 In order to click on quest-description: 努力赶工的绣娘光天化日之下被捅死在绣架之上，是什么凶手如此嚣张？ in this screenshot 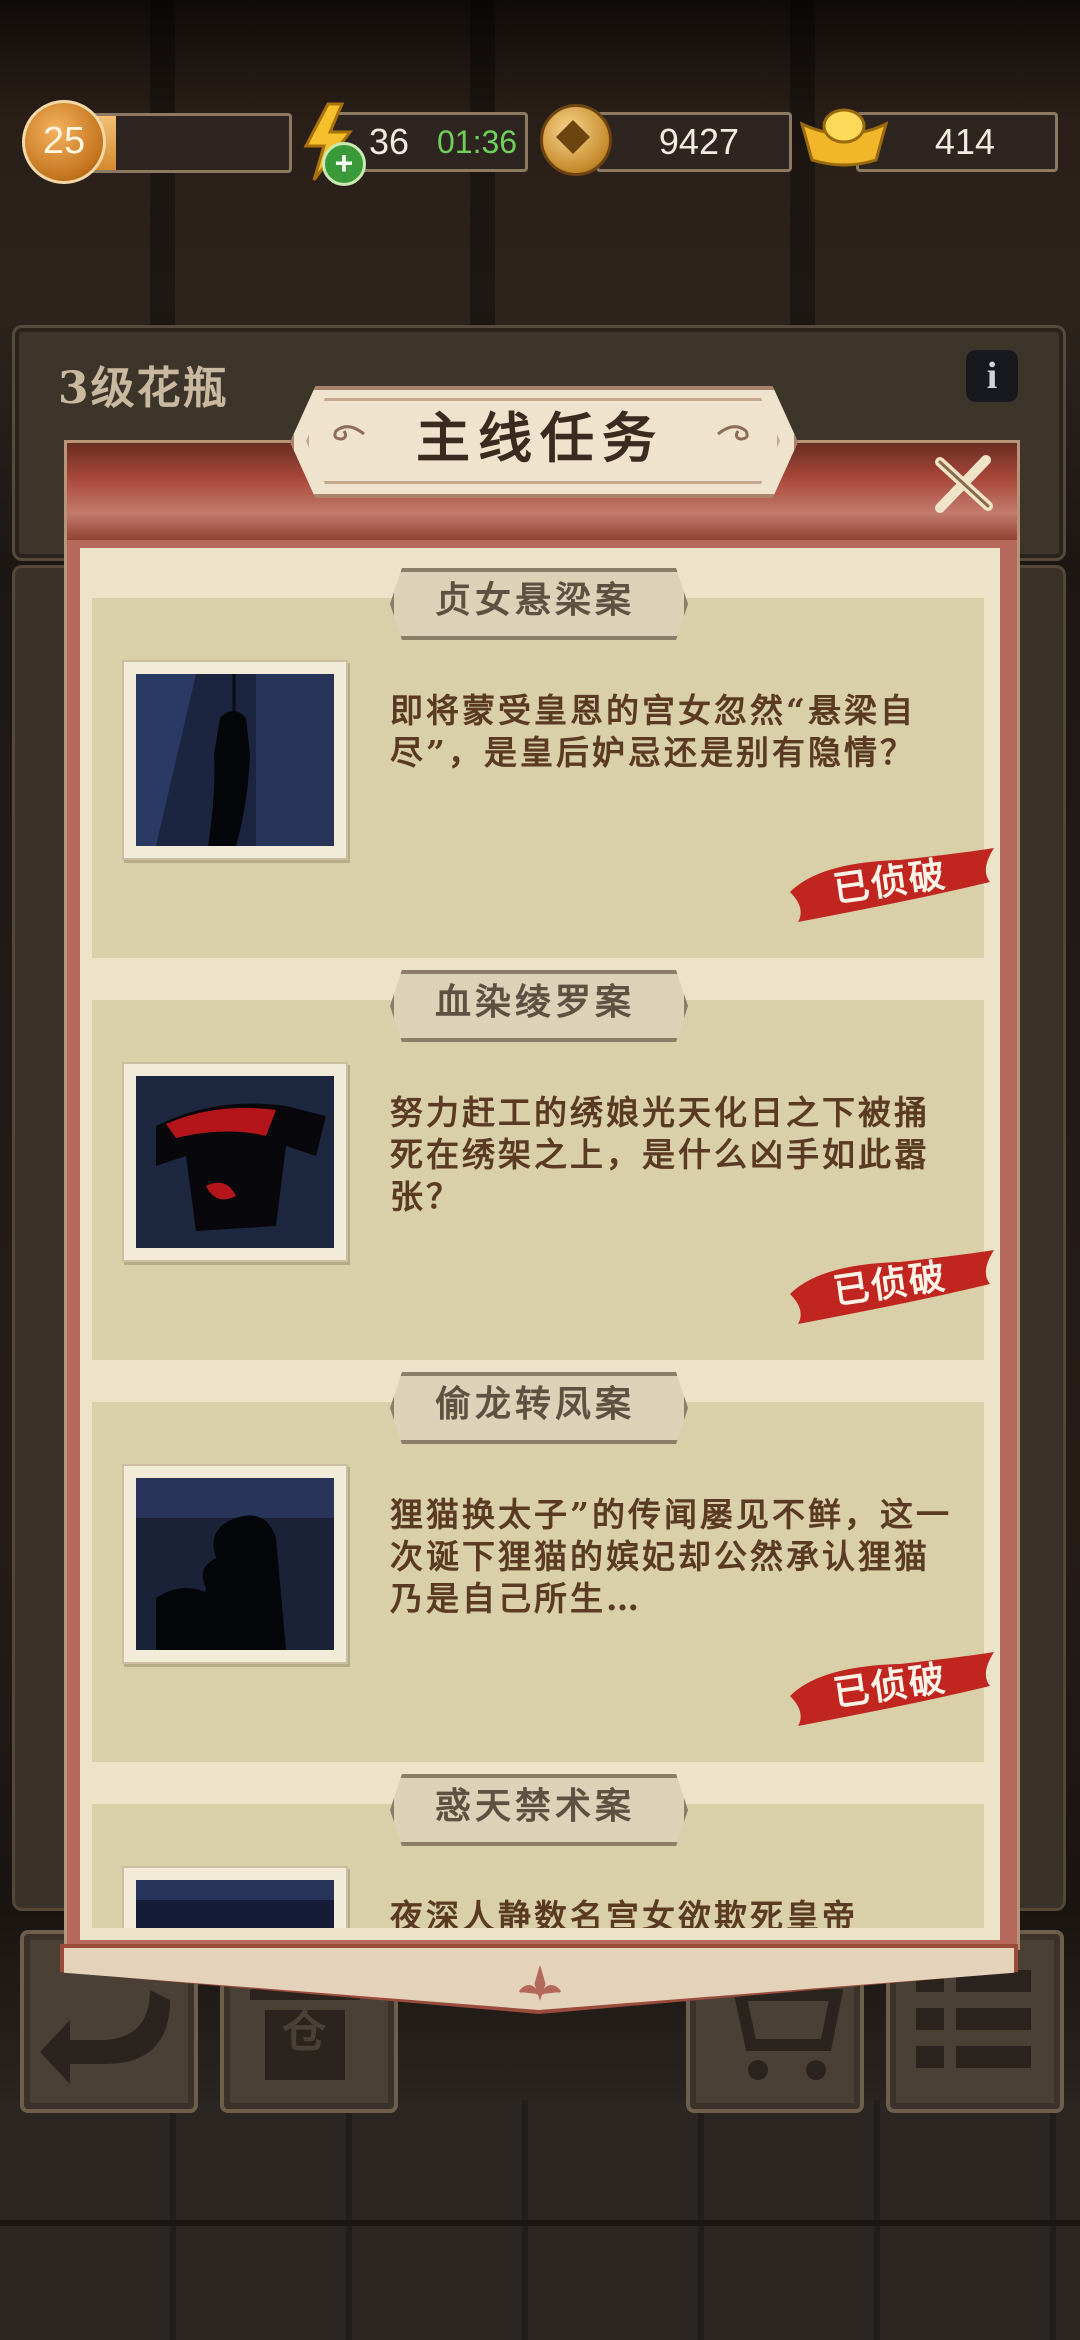, I will do `click(660, 1154)`.